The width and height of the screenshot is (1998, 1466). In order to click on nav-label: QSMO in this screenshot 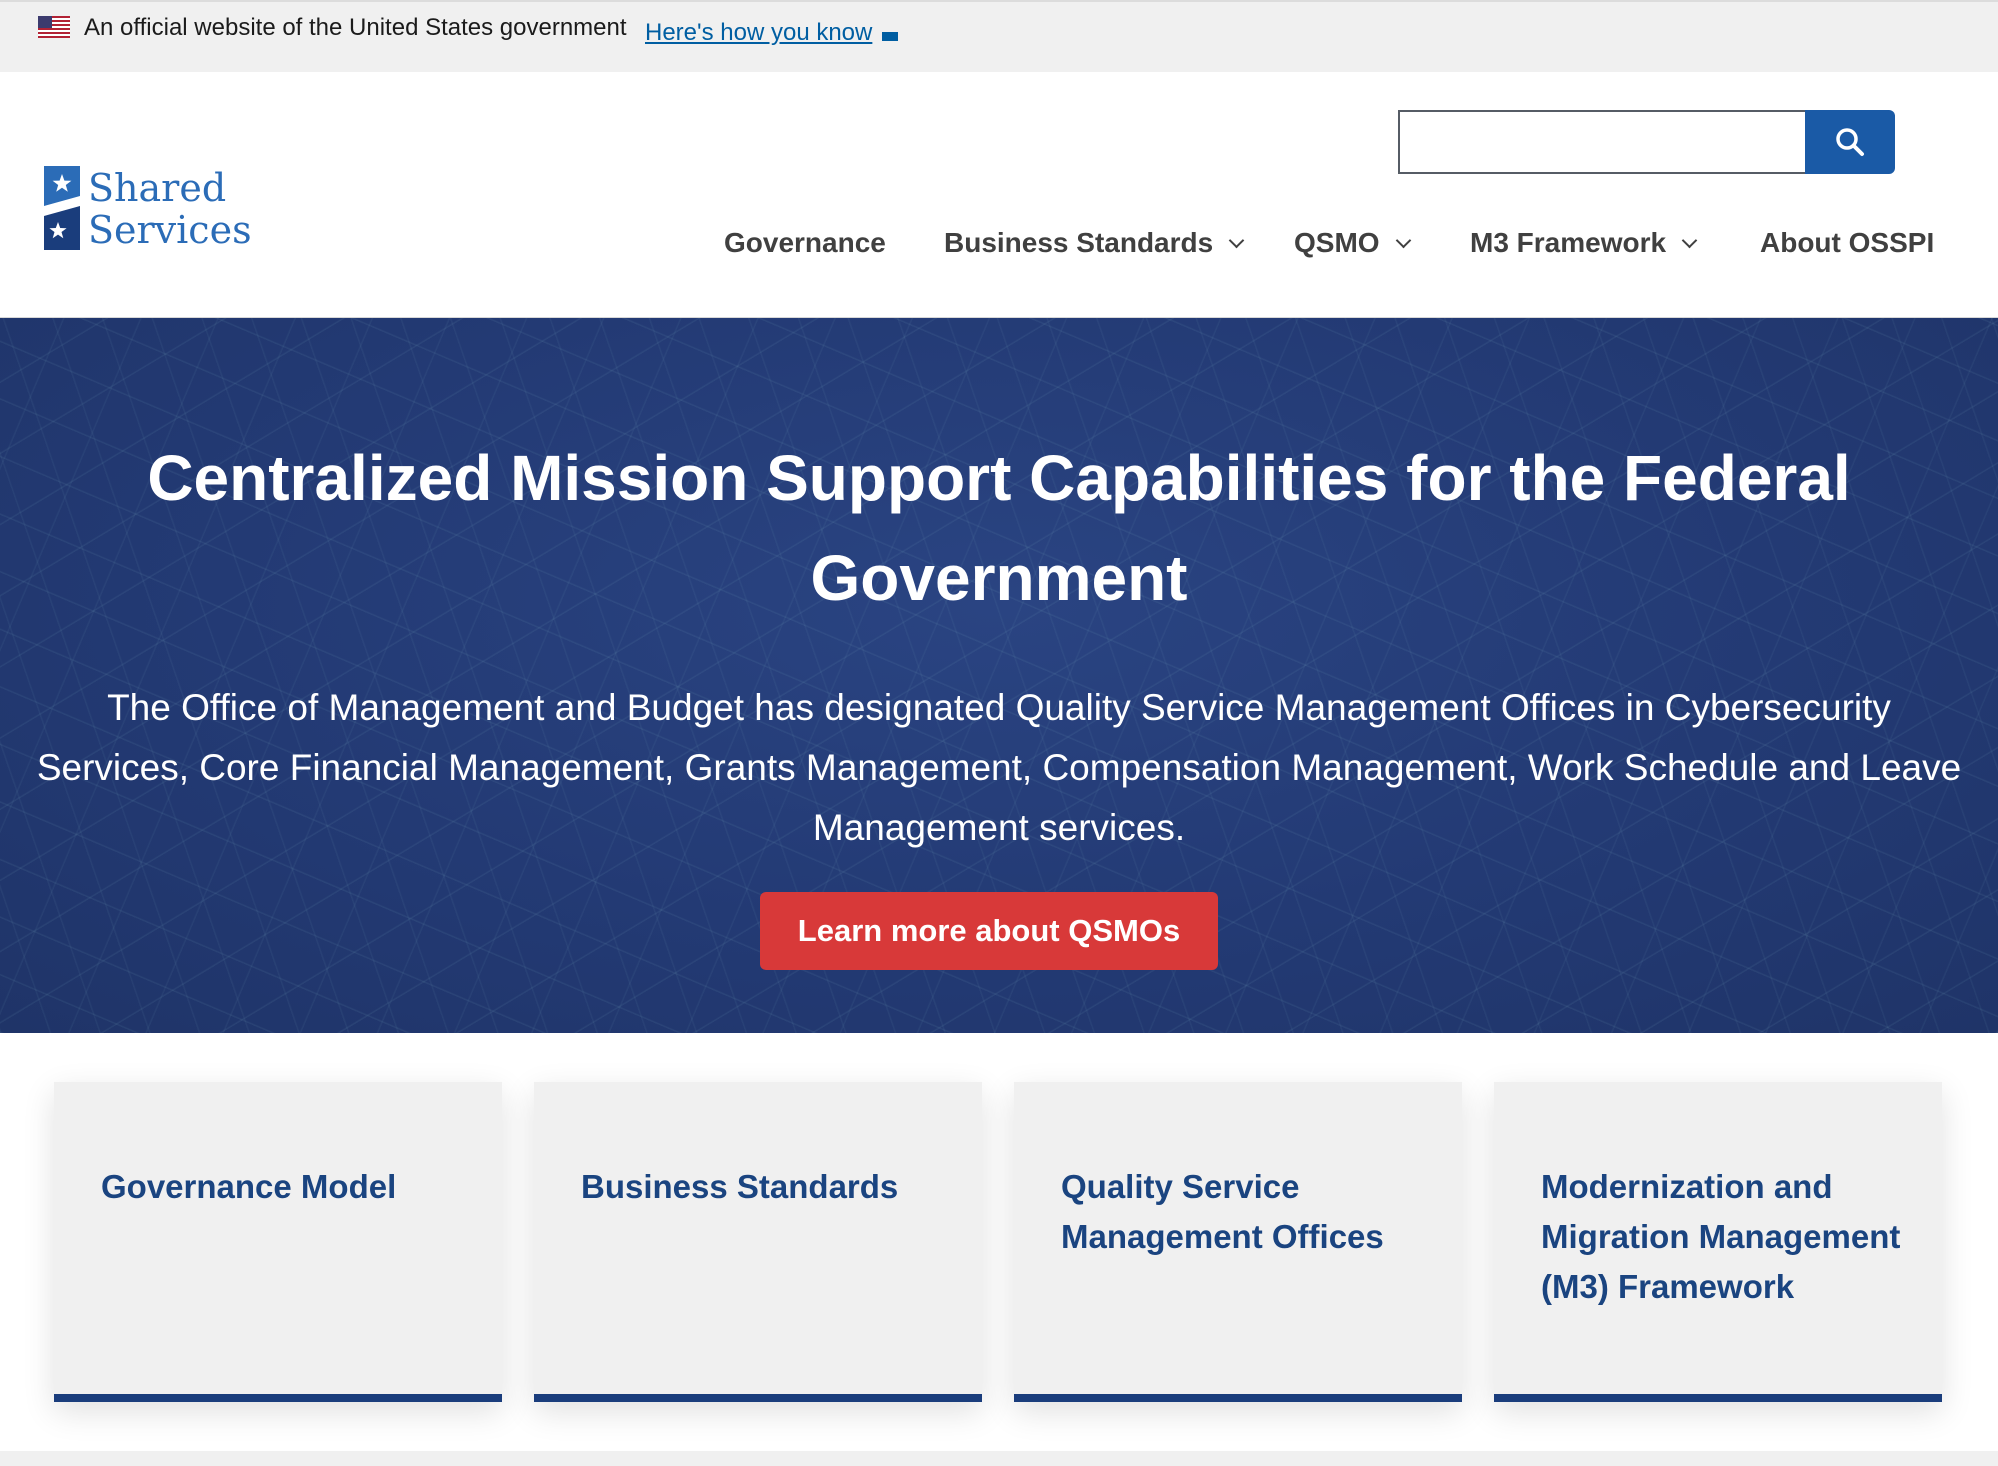, I will do `click(1337, 242)`.